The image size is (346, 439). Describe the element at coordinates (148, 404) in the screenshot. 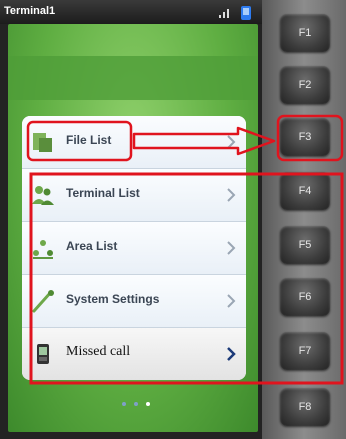

I see `page-dot-active` at that location.